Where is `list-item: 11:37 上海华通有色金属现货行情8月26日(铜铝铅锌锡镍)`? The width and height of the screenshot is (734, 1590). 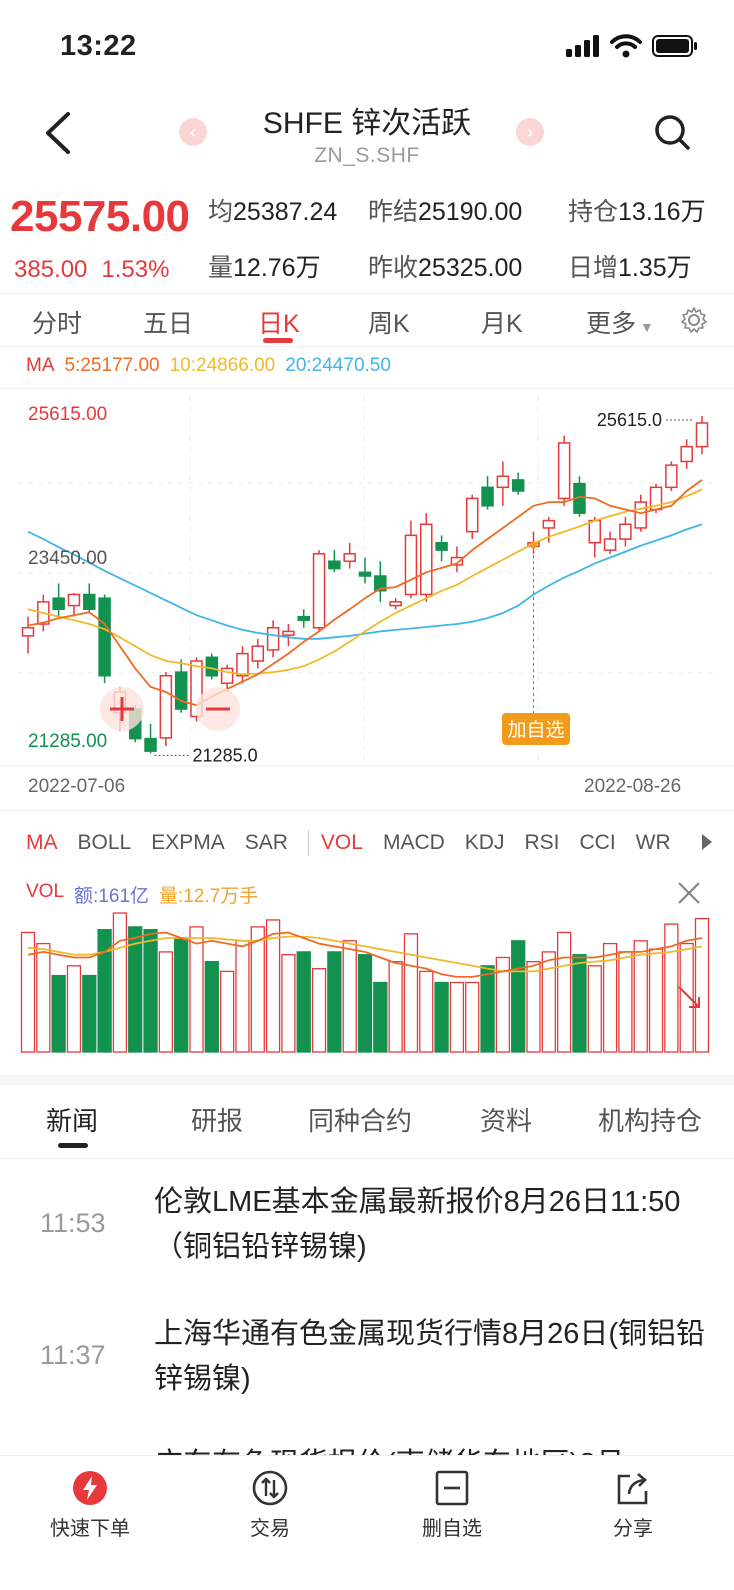
list-item: 11:37 上海华通有色金属现货行情8月26日(铜铝铅锌锡镍) is located at coordinates (367, 1362).